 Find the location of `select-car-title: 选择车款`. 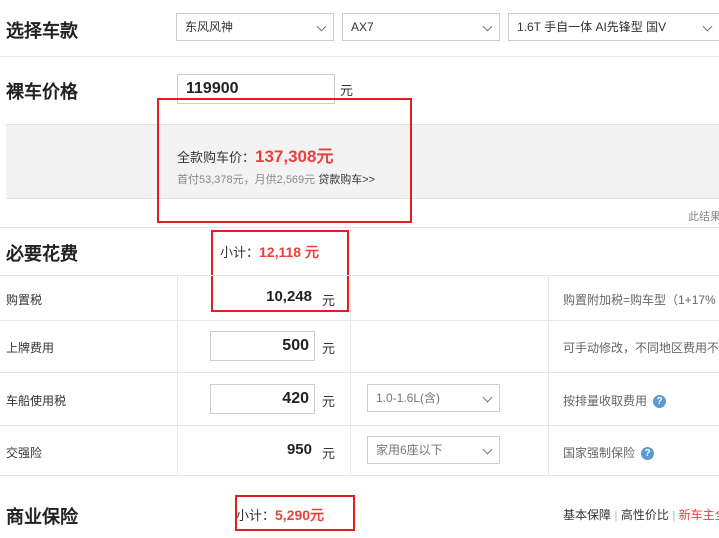

select-car-title: 选择车款 is located at coordinates (42, 31).